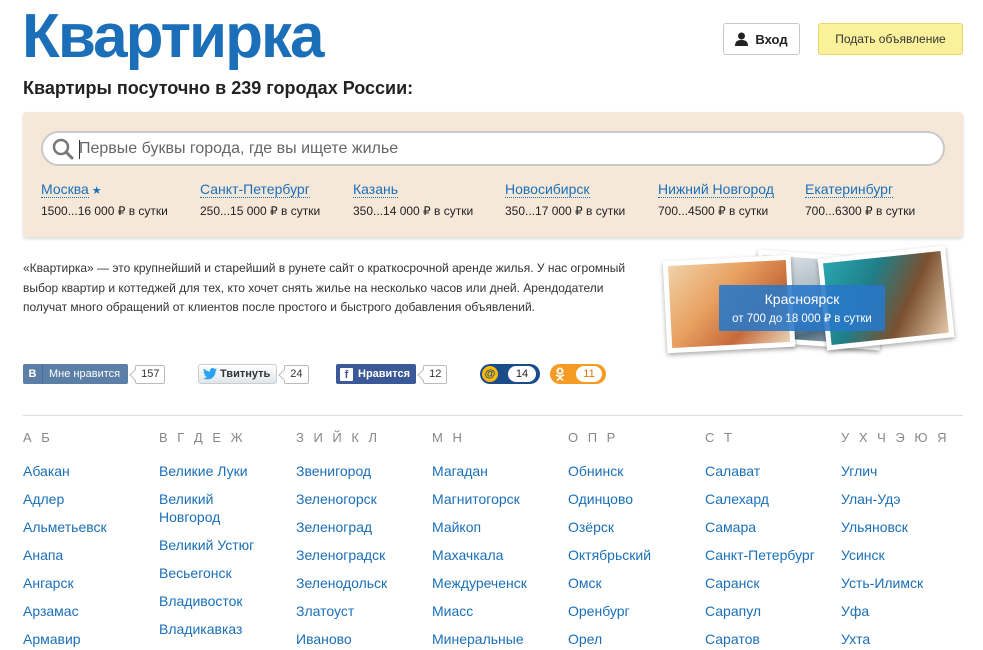  Describe the element at coordinates (737, 499) in the screenshot. I see `city-link: Салехард` at that location.